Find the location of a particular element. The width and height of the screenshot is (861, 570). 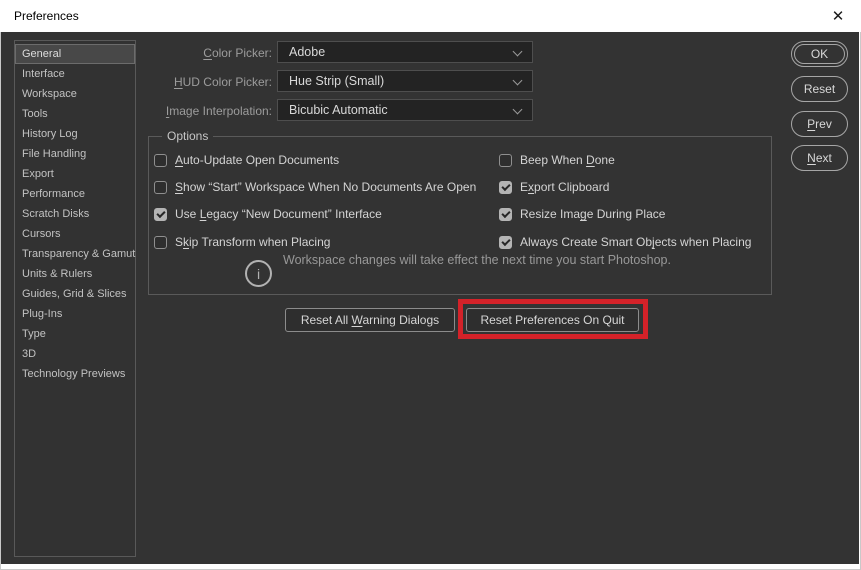

hud-color-picker-select: Hue Strip (Small) is located at coordinates (405, 81).